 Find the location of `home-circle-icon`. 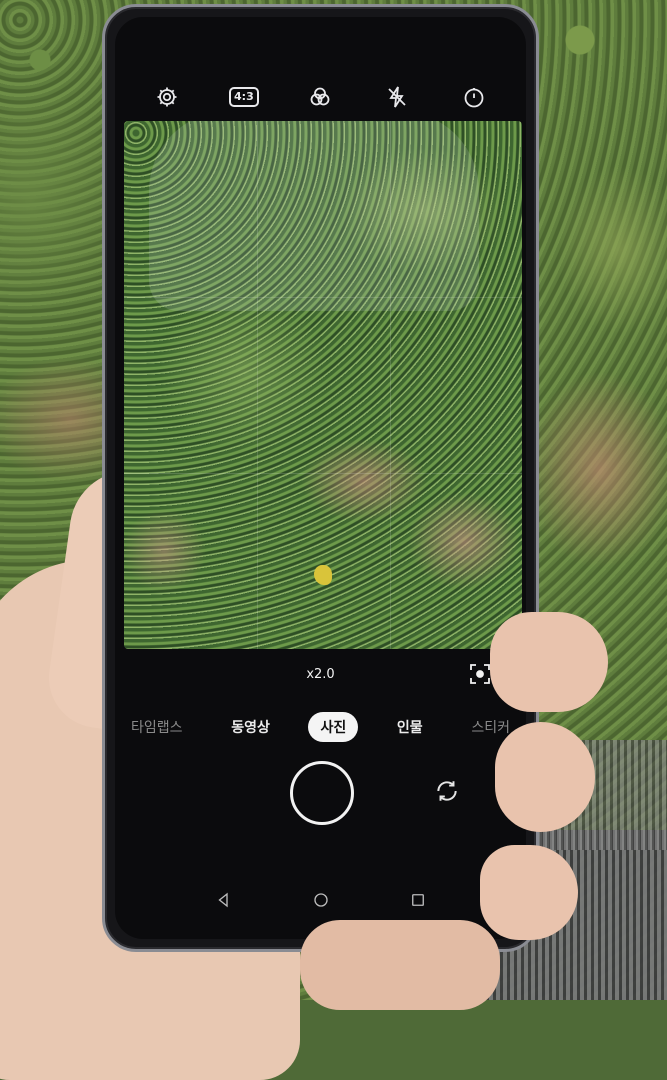

home-circle-icon is located at coordinates (321, 902).